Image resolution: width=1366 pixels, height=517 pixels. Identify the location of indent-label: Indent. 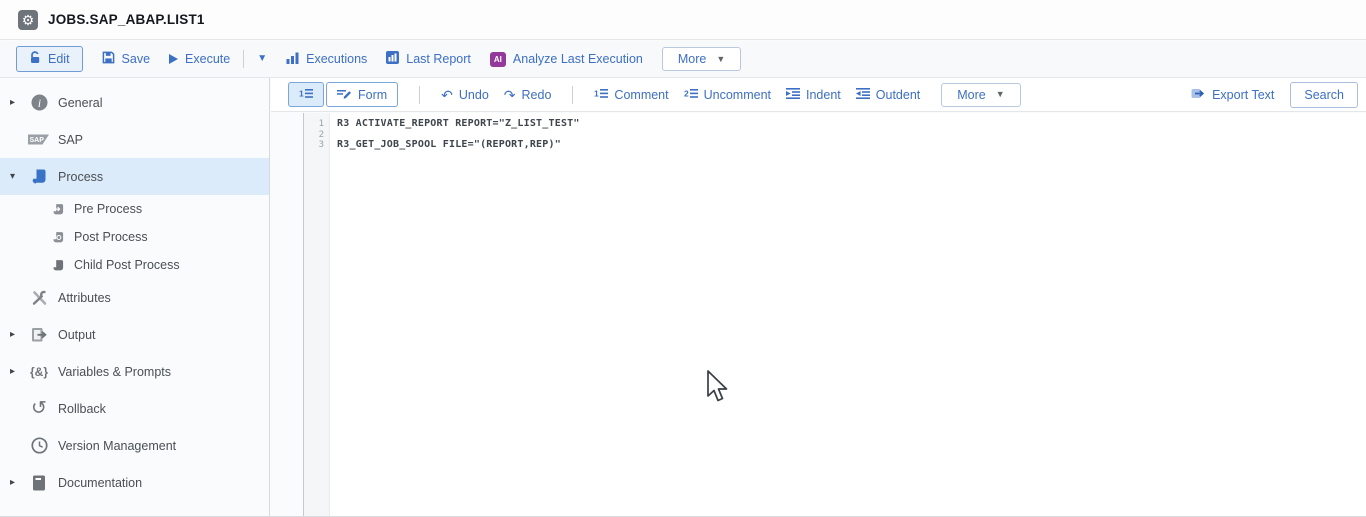
(823, 94).